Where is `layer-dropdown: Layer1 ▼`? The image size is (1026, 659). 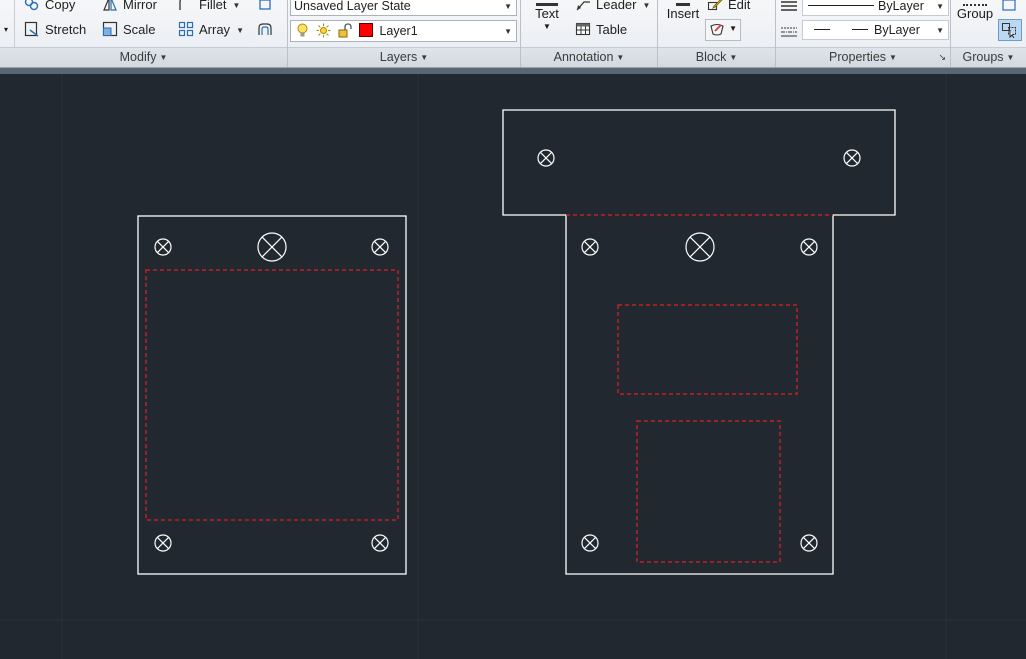 layer-dropdown: Layer1 ▼ is located at coordinates (403, 31).